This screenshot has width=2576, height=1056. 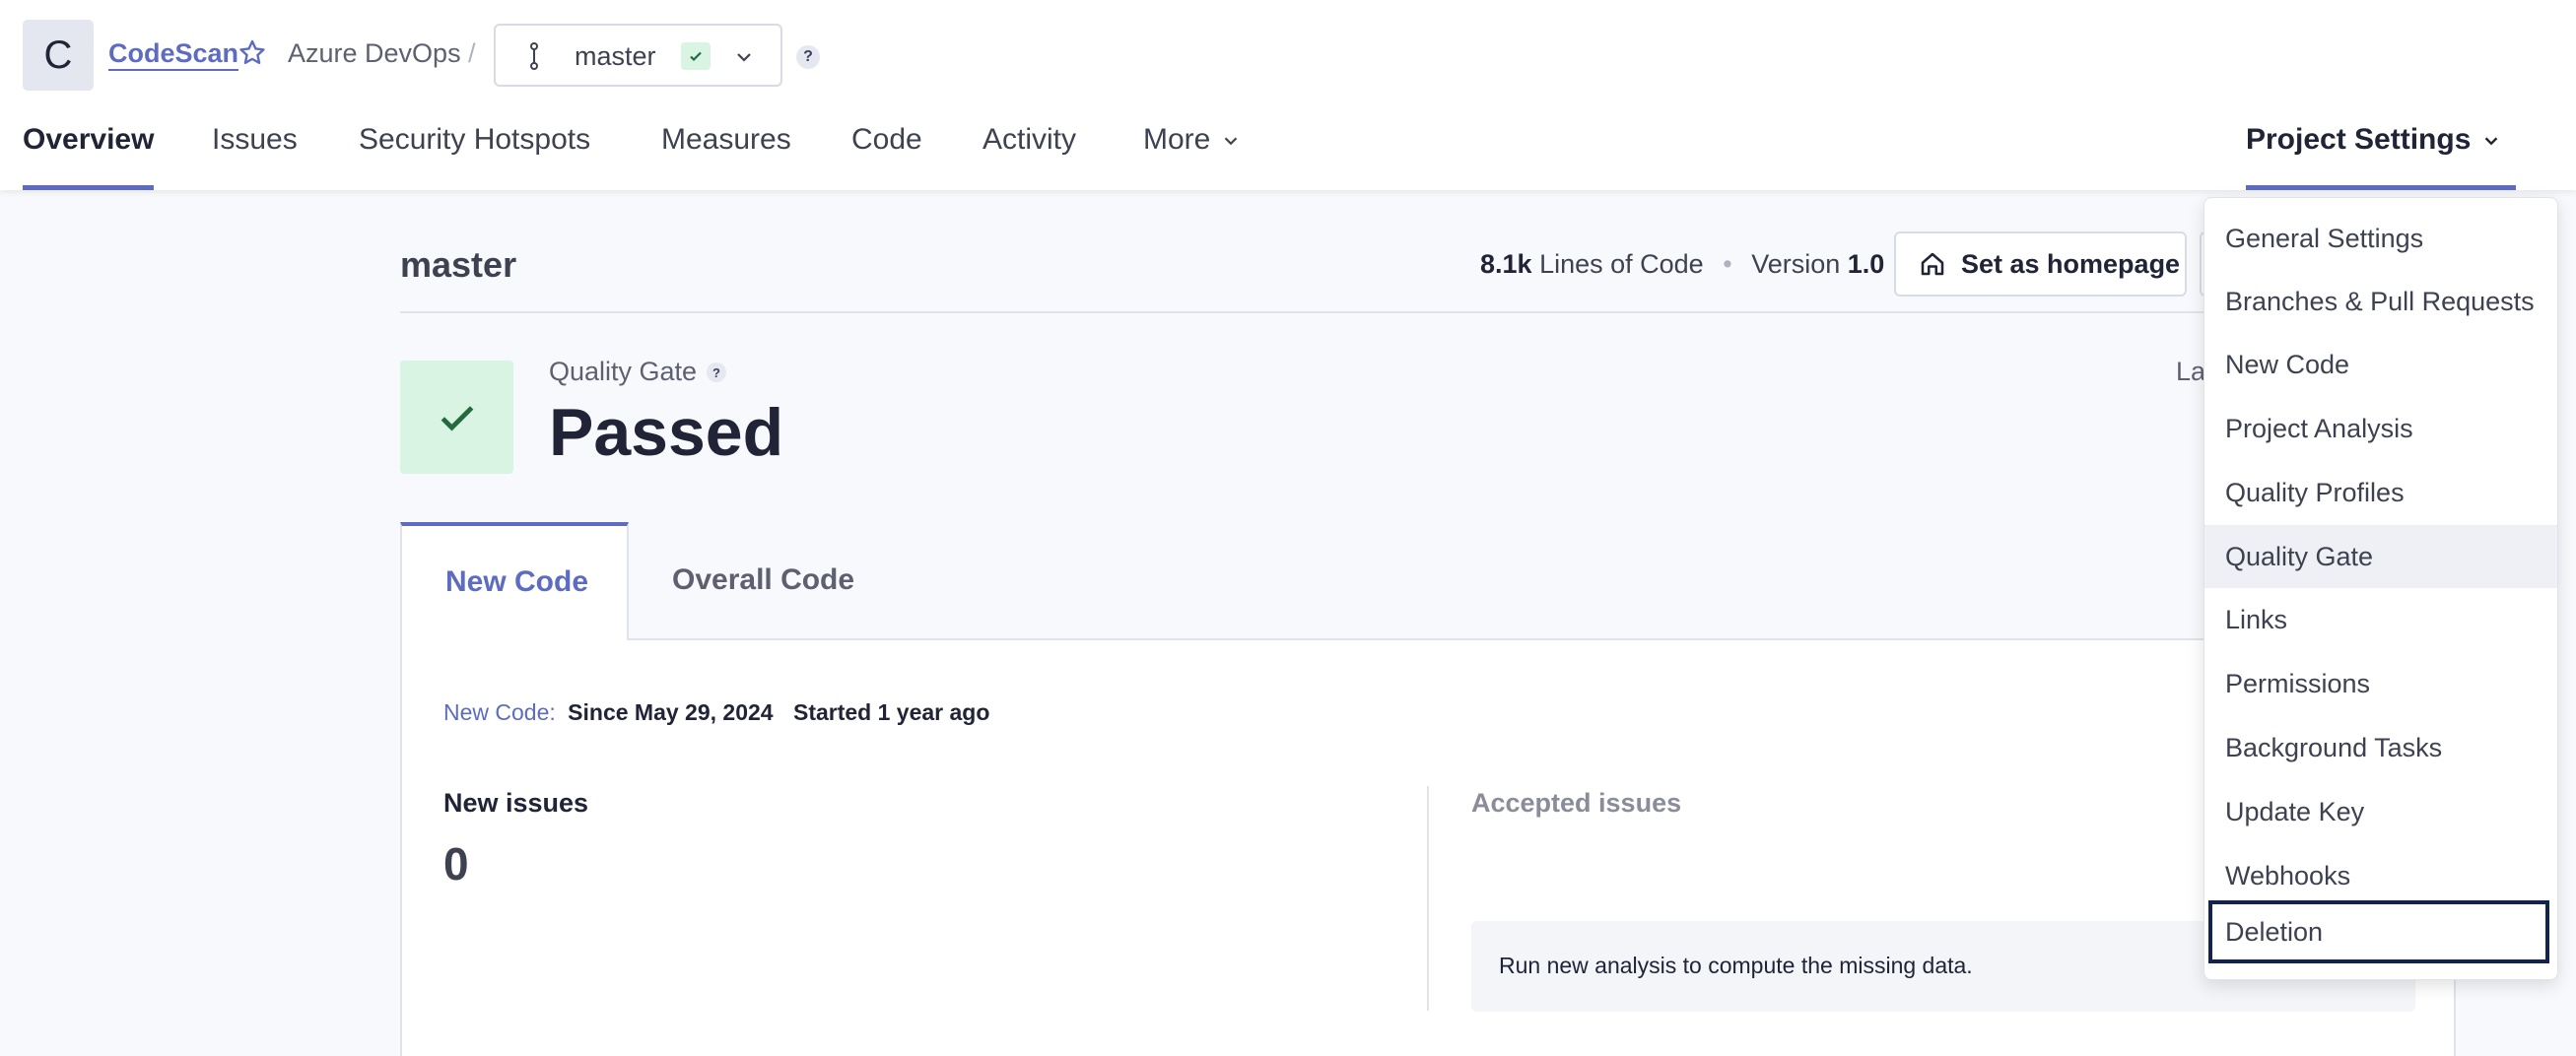 What do you see at coordinates (255, 140) in the screenshot?
I see `nav-issues: Issues` at bounding box center [255, 140].